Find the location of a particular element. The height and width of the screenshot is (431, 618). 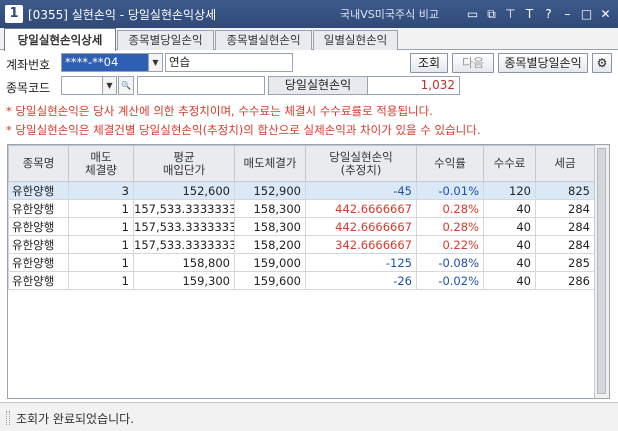

table-row: 유한양행 1 158,800 159,000 -125 -0.08% 40 285 is located at coordinates (301, 262).